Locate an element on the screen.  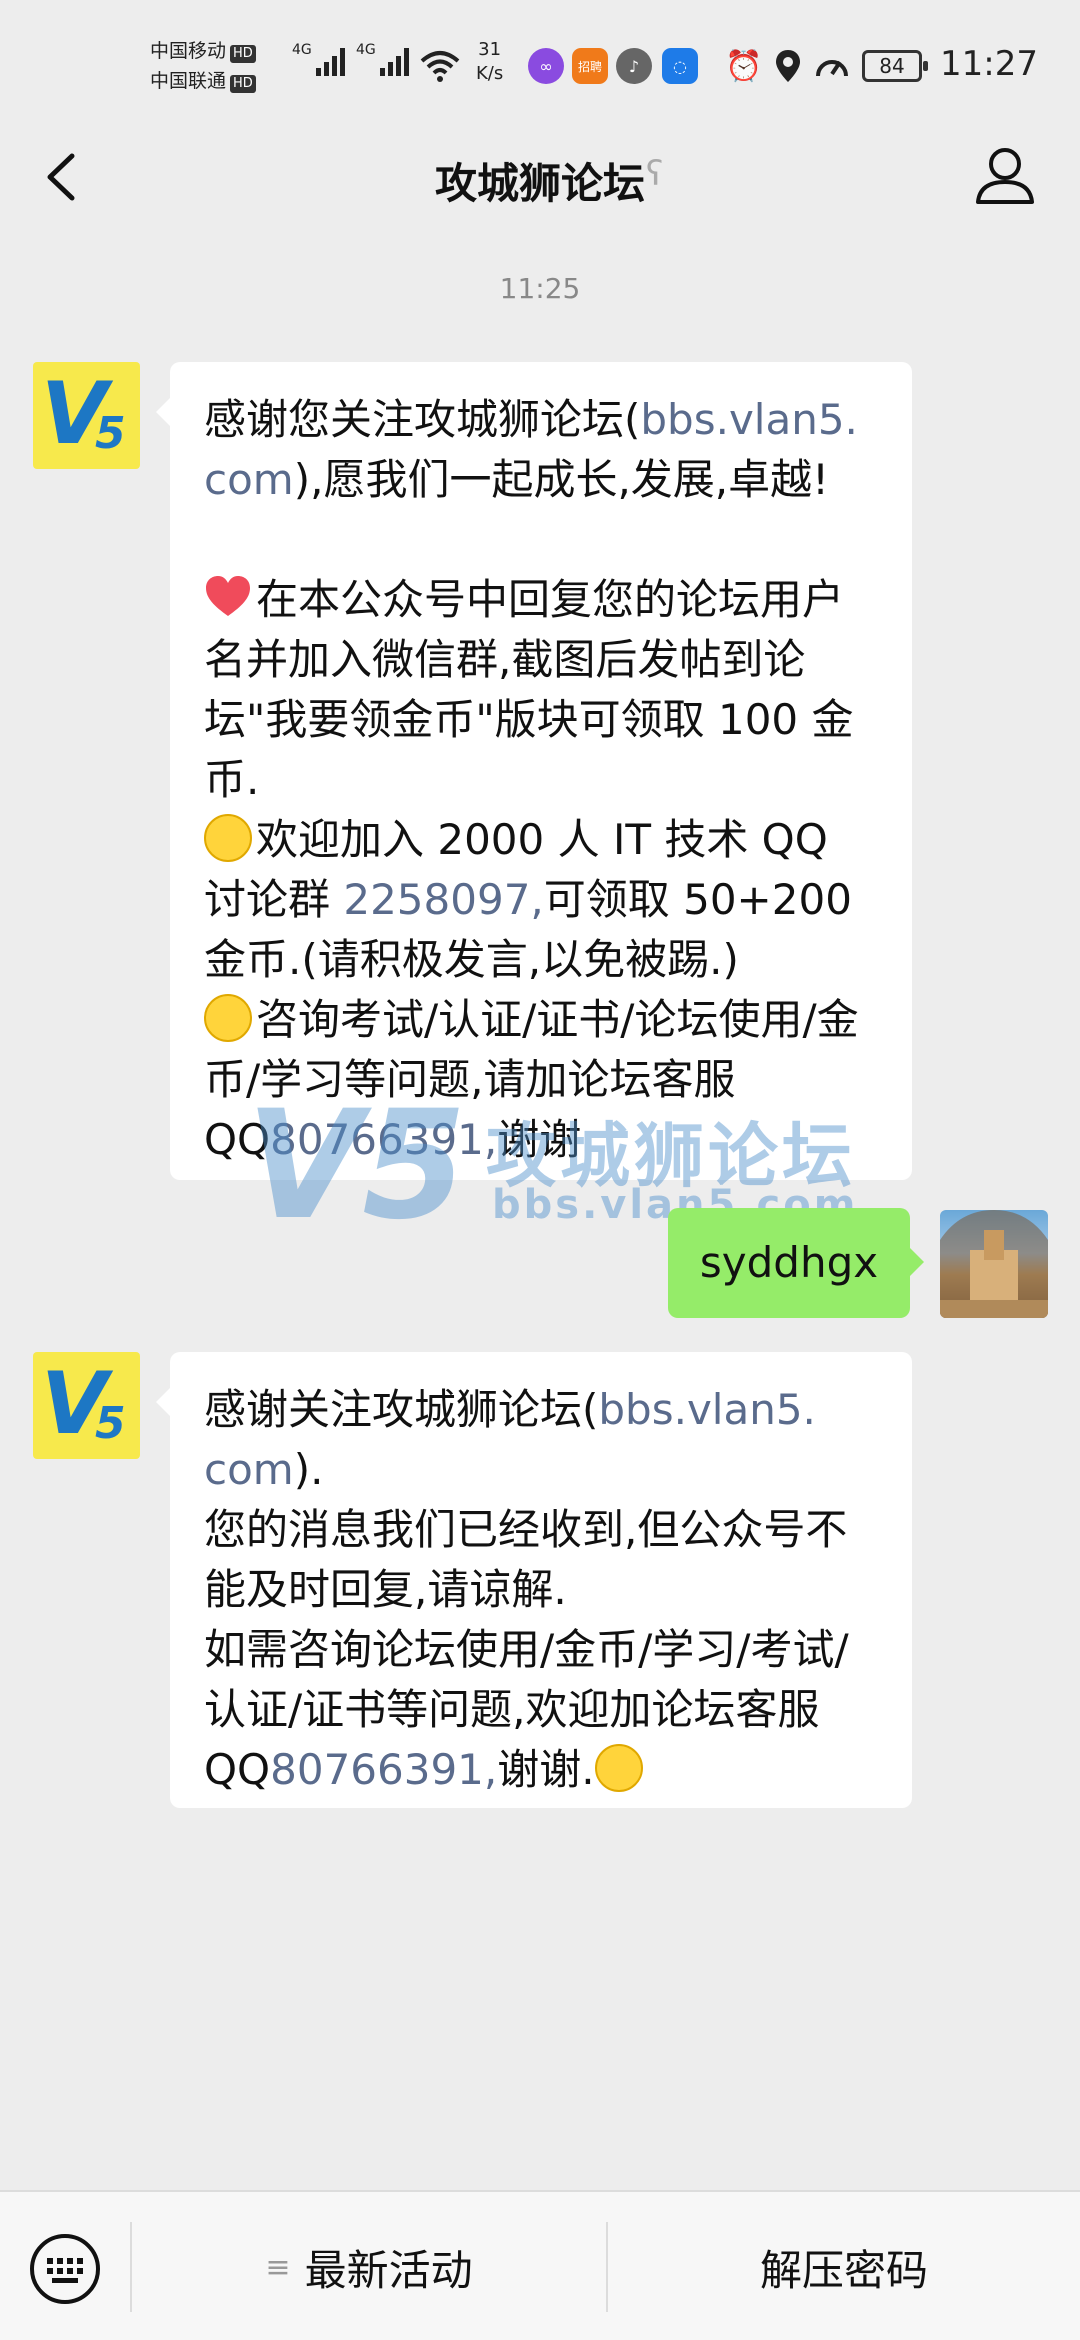
person-icon is located at coordinates (1005, 176).